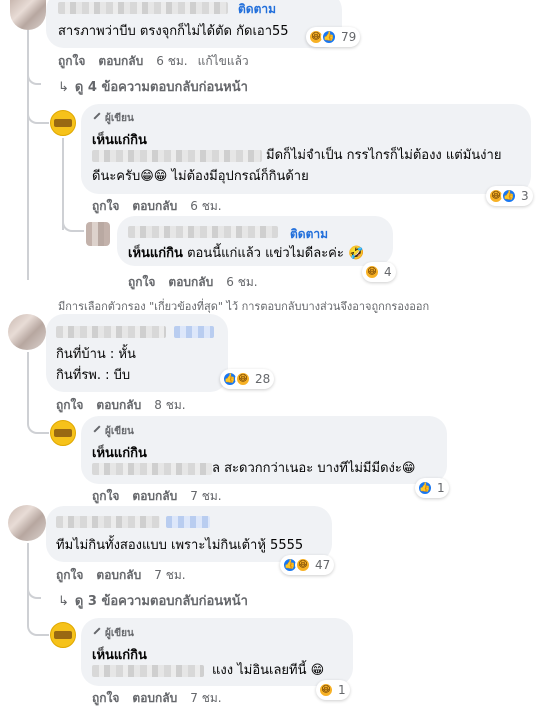 The height and width of the screenshot is (708, 541). I want to click on thread-line, so click(28, 578).